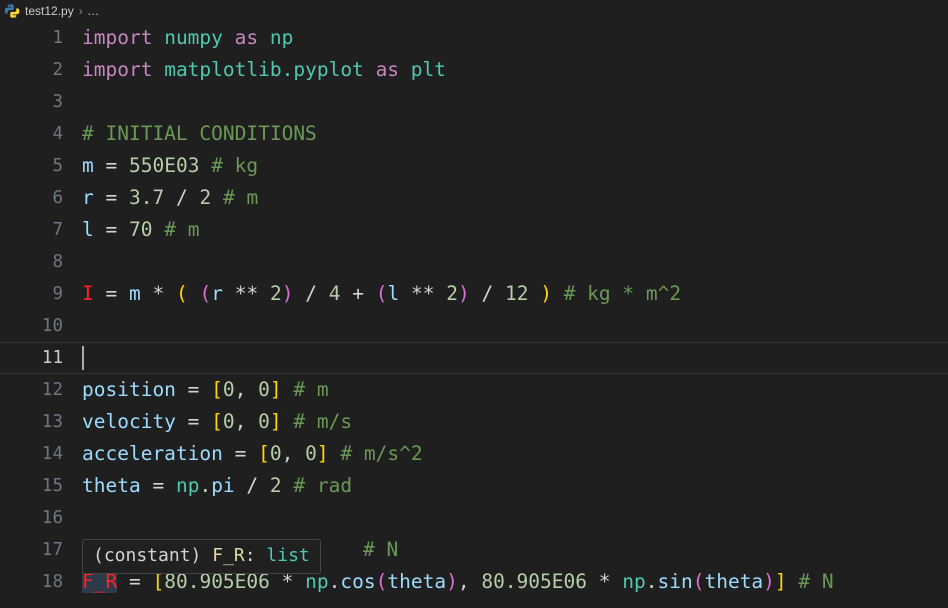  What do you see at coordinates (474, 166) in the screenshot?
I see `code-line: 5 m = 550E03 # kg` at bounding box center [474, 166].